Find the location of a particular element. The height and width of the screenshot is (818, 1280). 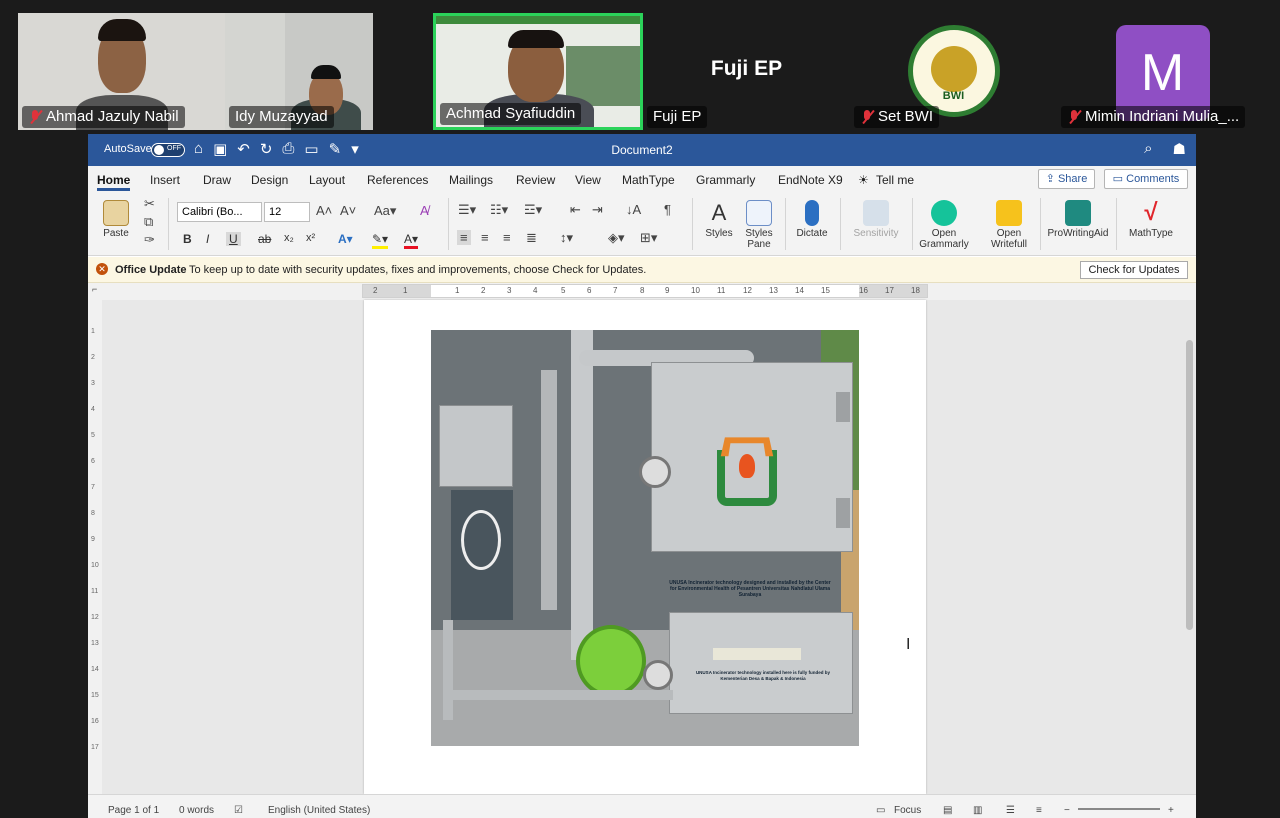

ribbon-divider is located at coordinates (448, 224).